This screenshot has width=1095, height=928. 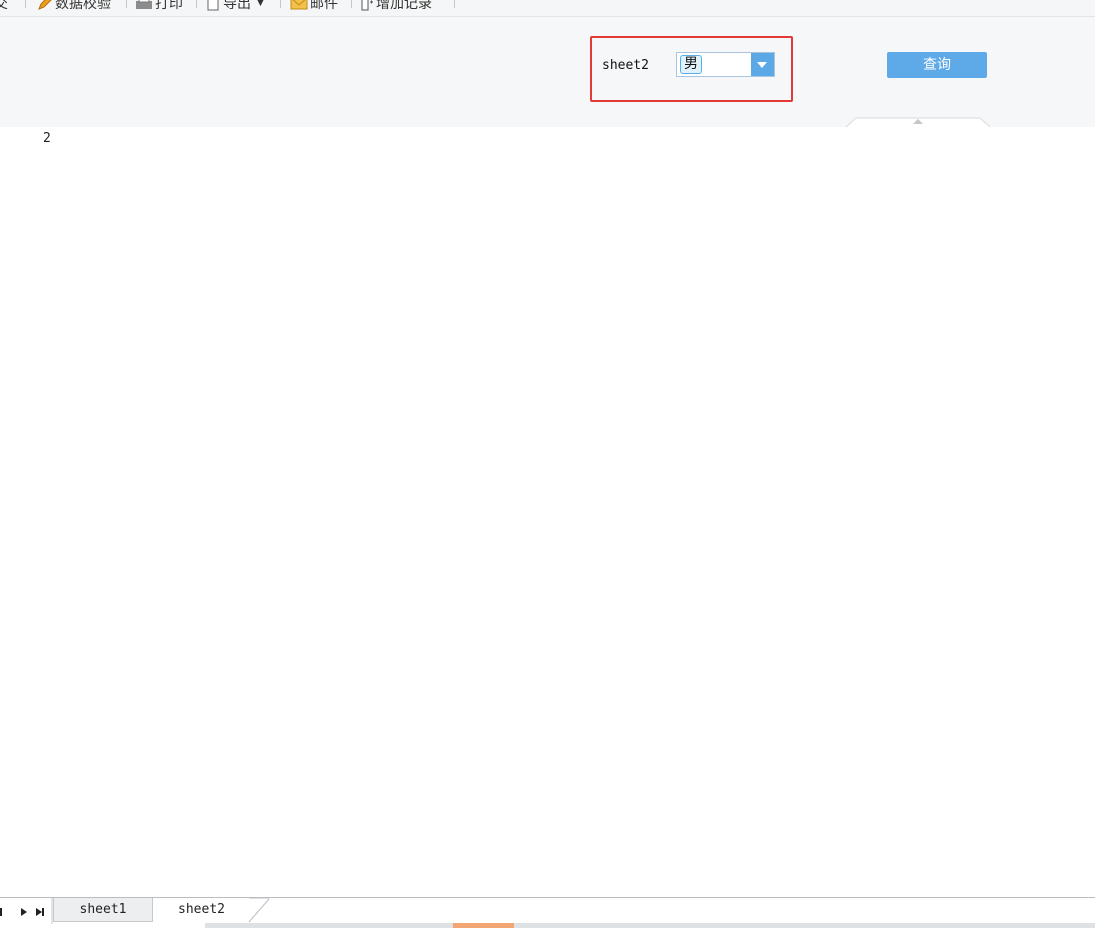 What do you see at coordinates (762, 64) in the screenshot?
I see `dropdown-button` at bounding box center [762, 64].